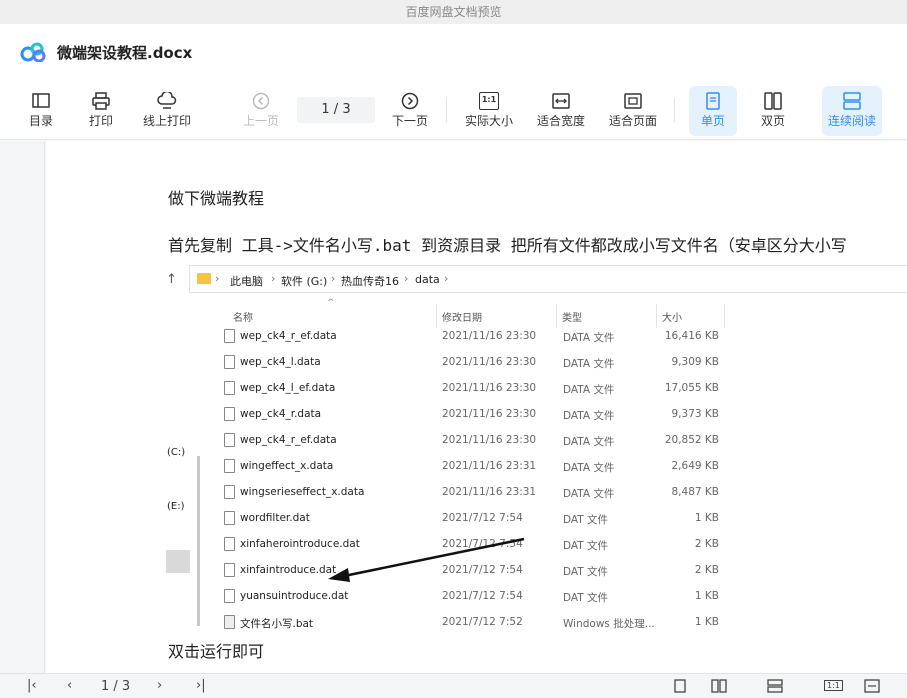  What do you see at coordinates (633, 111) in the screenshot?
I see `fit-page-button: 适合页面` at bounding box center [633, 111].